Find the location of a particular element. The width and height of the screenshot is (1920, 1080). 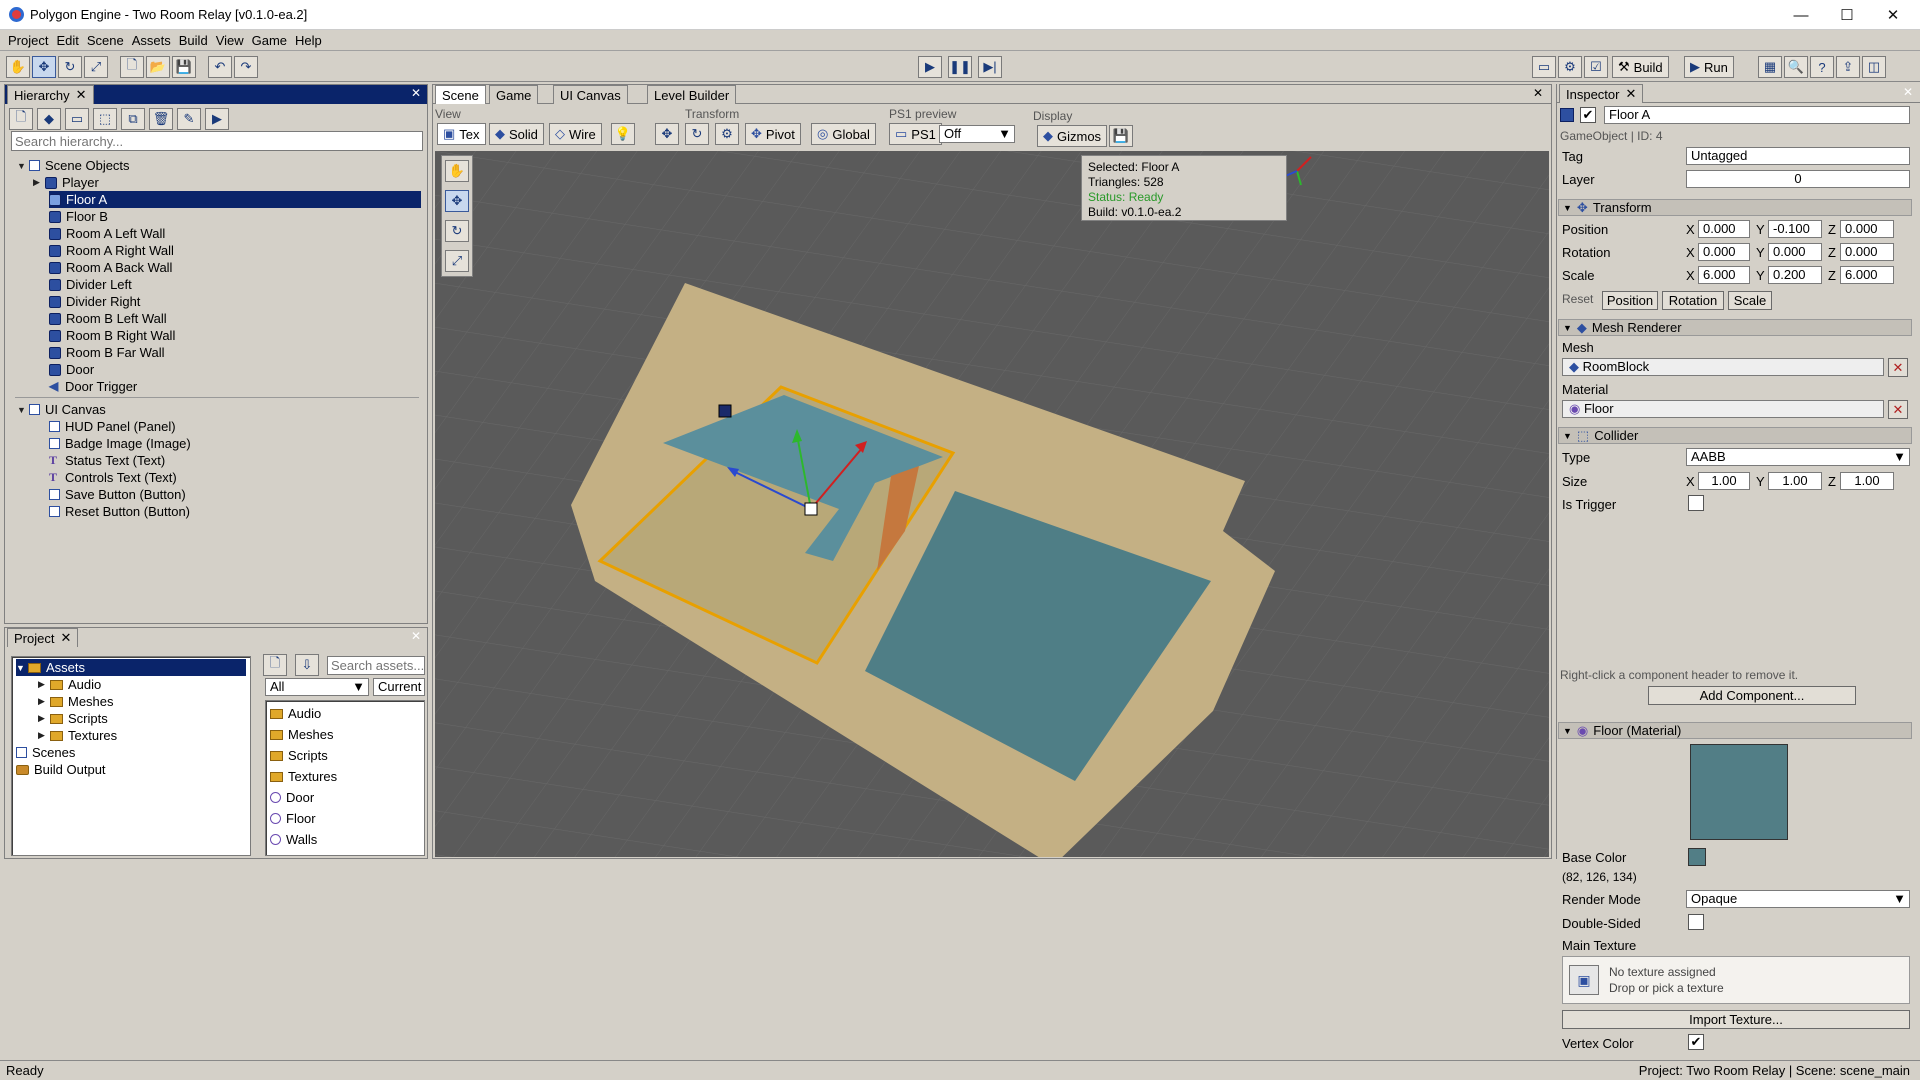

rotate-gizmo-icon: ↻ is located at coordinates (697, 134).